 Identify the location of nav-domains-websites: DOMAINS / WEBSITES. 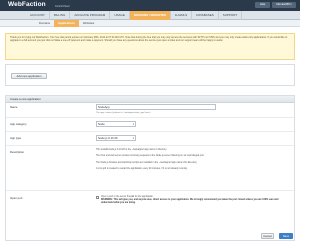
(150, 15).